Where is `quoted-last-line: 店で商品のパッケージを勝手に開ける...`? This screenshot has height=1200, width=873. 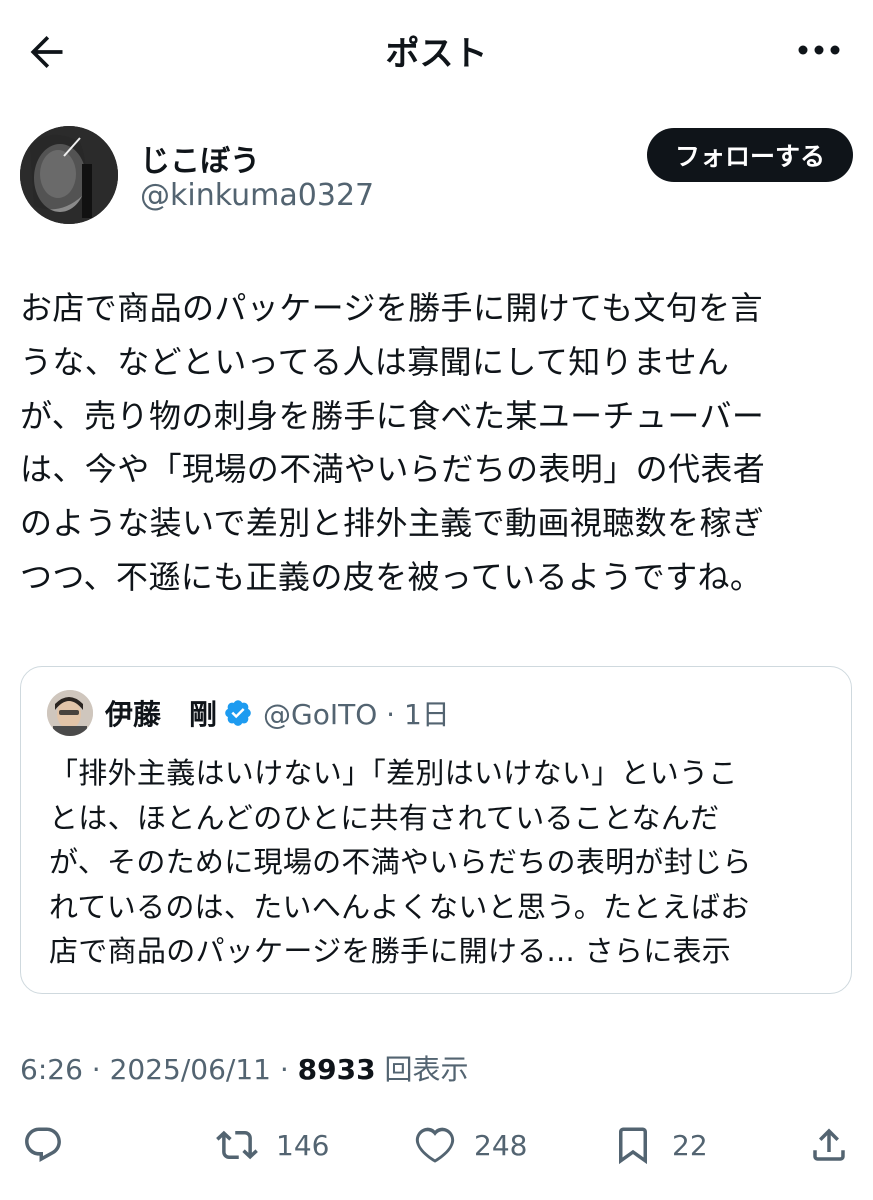 quoted-last-line: 店で商品のパッケージを勝手に開ける... is located at coordinates (312, 951).